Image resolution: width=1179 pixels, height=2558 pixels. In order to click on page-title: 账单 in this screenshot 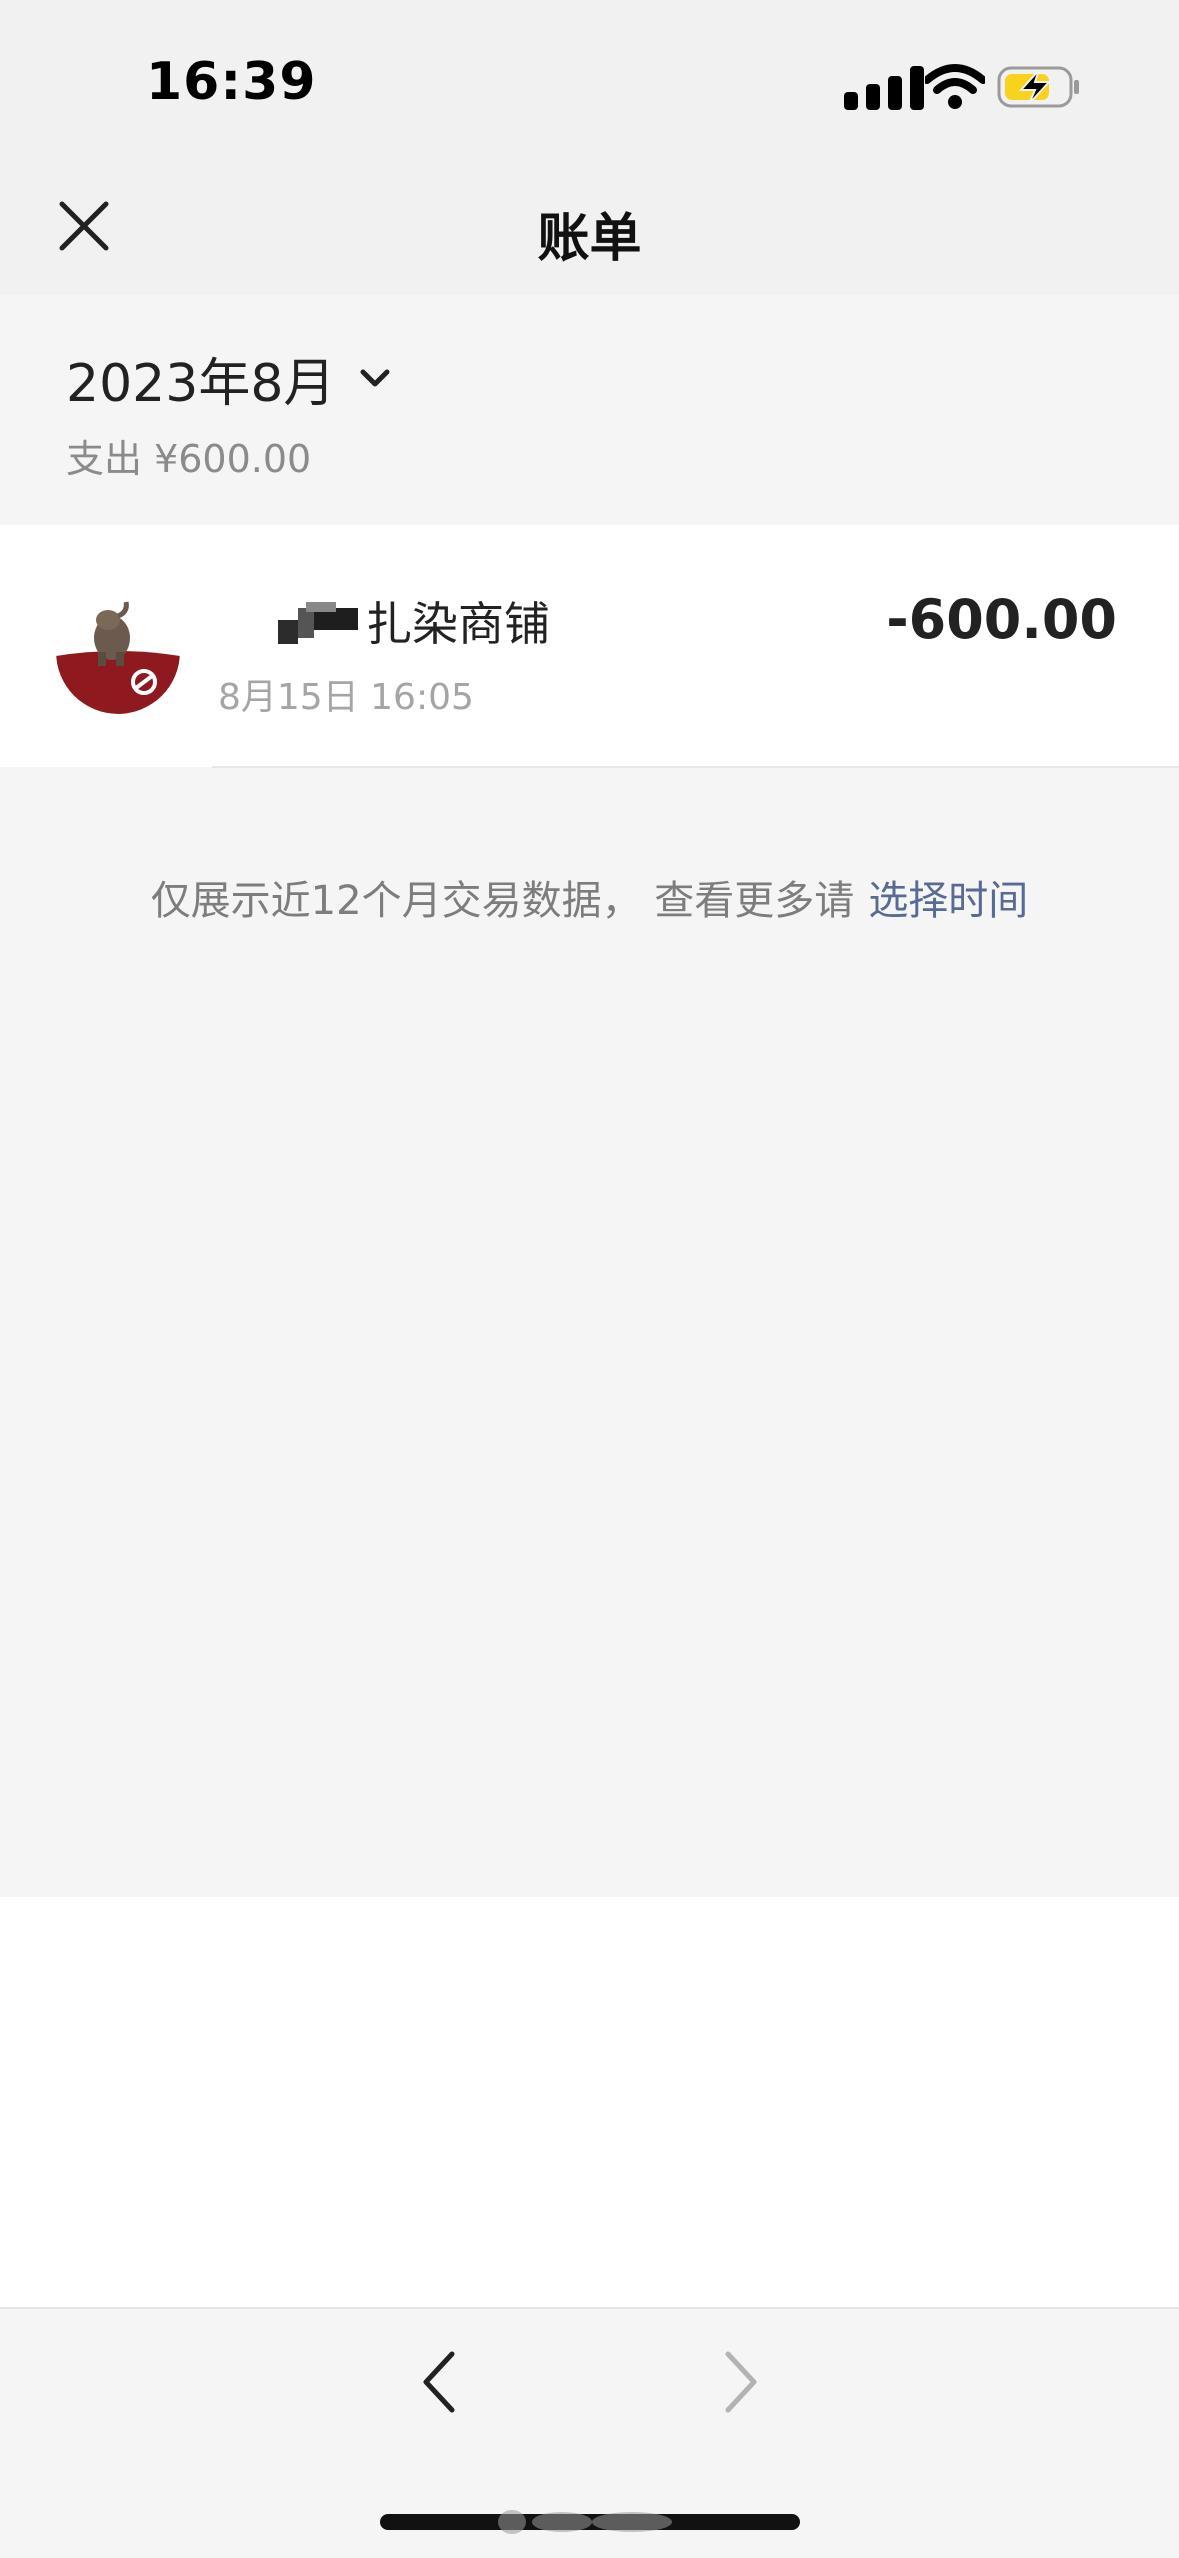, I will do `click(589, 239)`.